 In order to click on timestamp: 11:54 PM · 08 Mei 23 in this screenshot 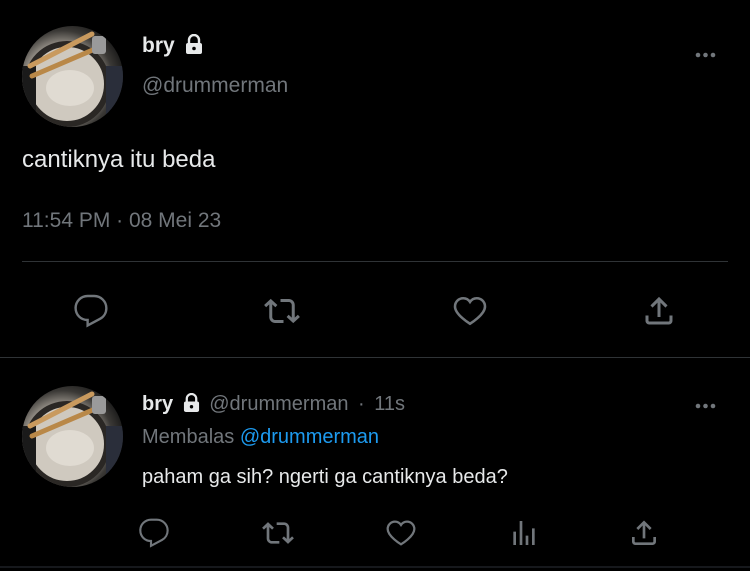, I will do `click(121, 221)`.